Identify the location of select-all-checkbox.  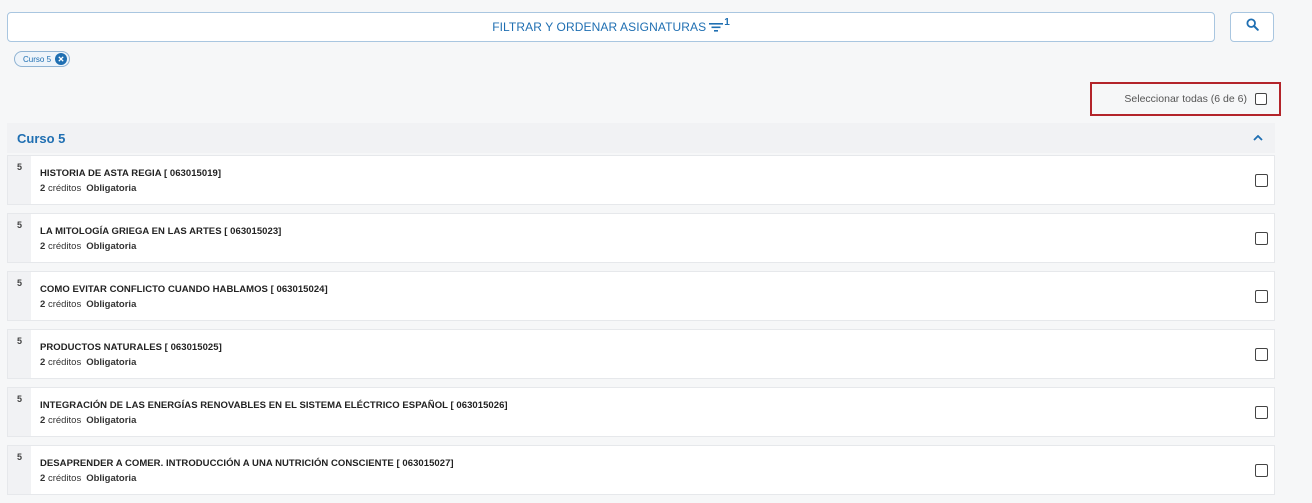
(1261, 99).